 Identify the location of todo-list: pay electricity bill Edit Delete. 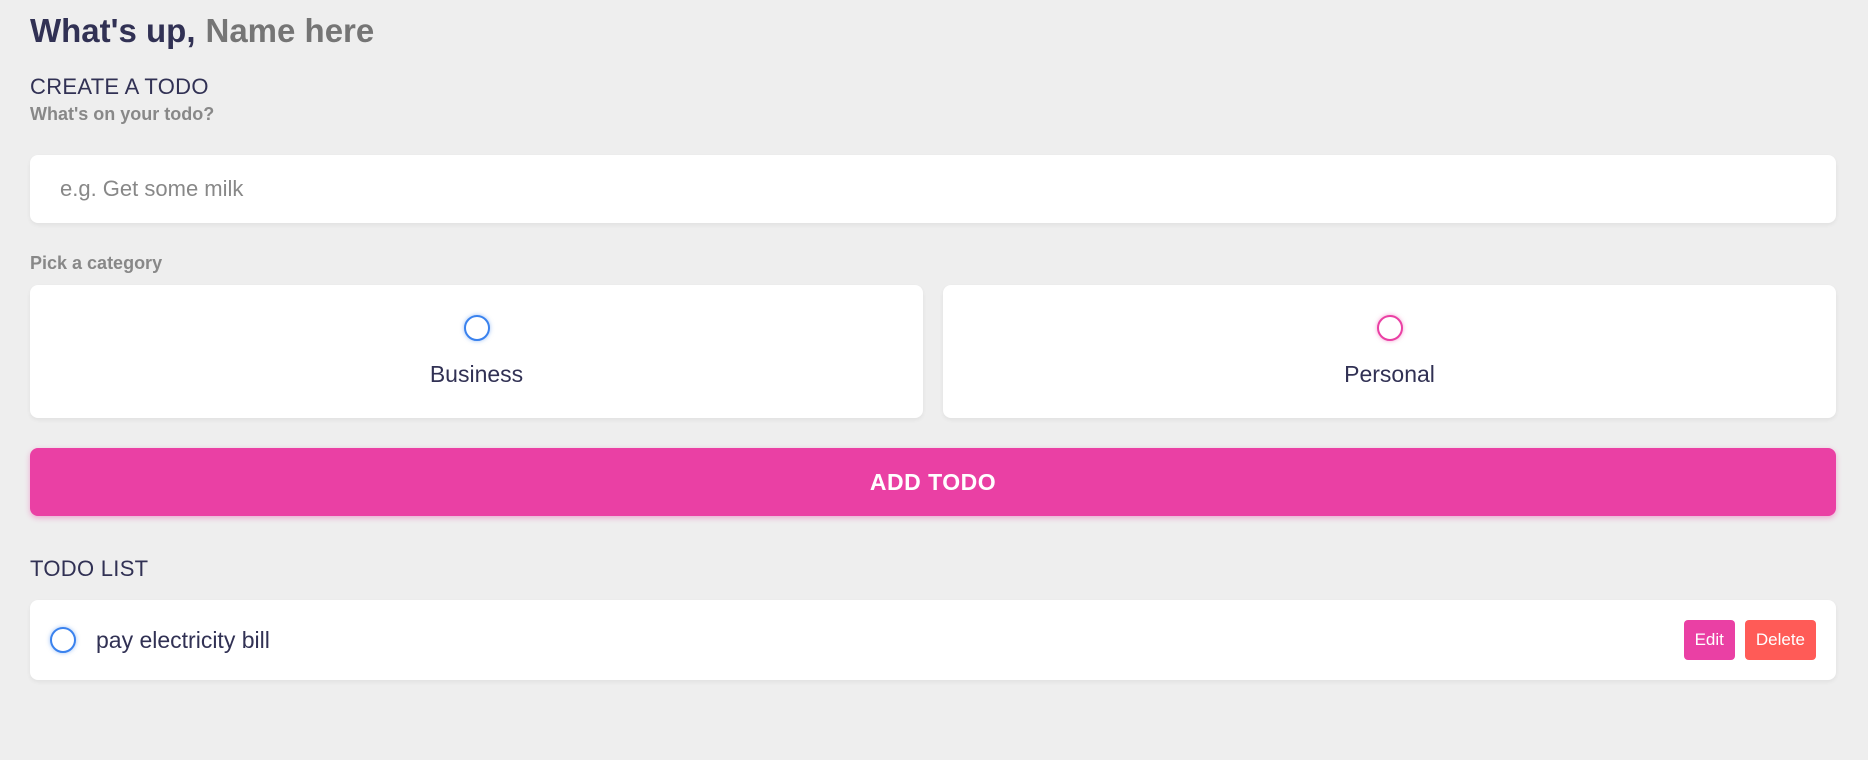
(933, 640).